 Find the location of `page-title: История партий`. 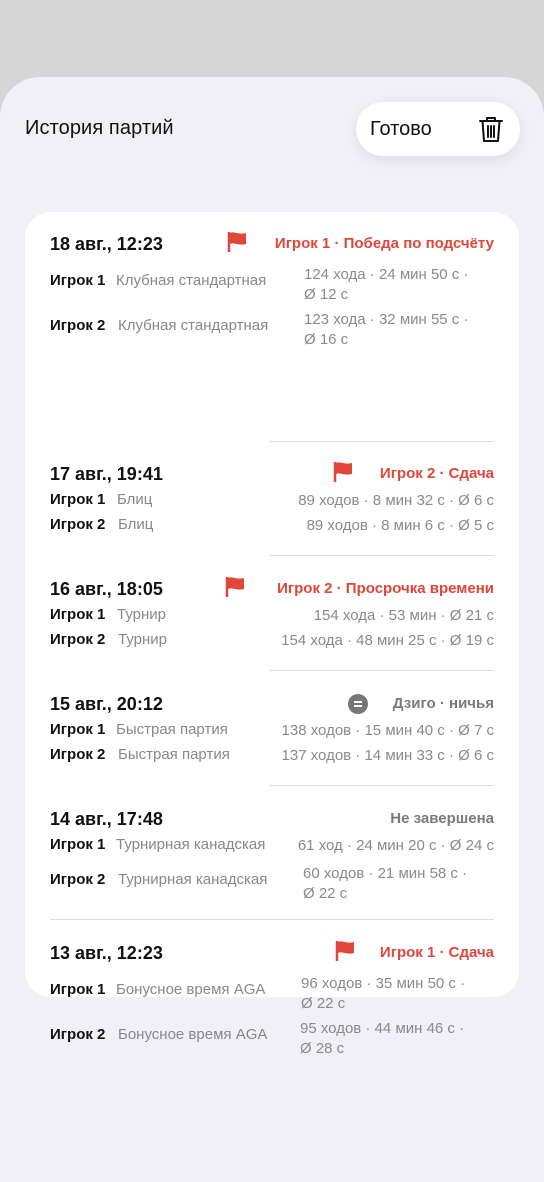

page-title: История партий is located at coordinates (99, 128).